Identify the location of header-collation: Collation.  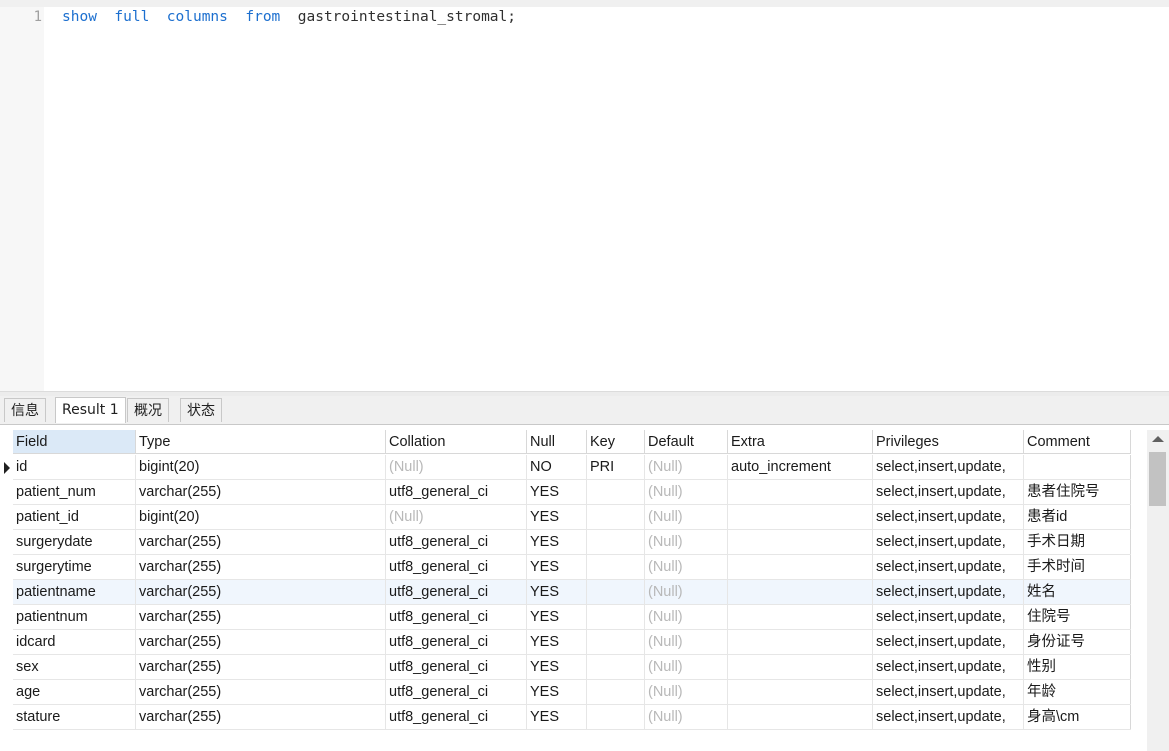
(456, 442).